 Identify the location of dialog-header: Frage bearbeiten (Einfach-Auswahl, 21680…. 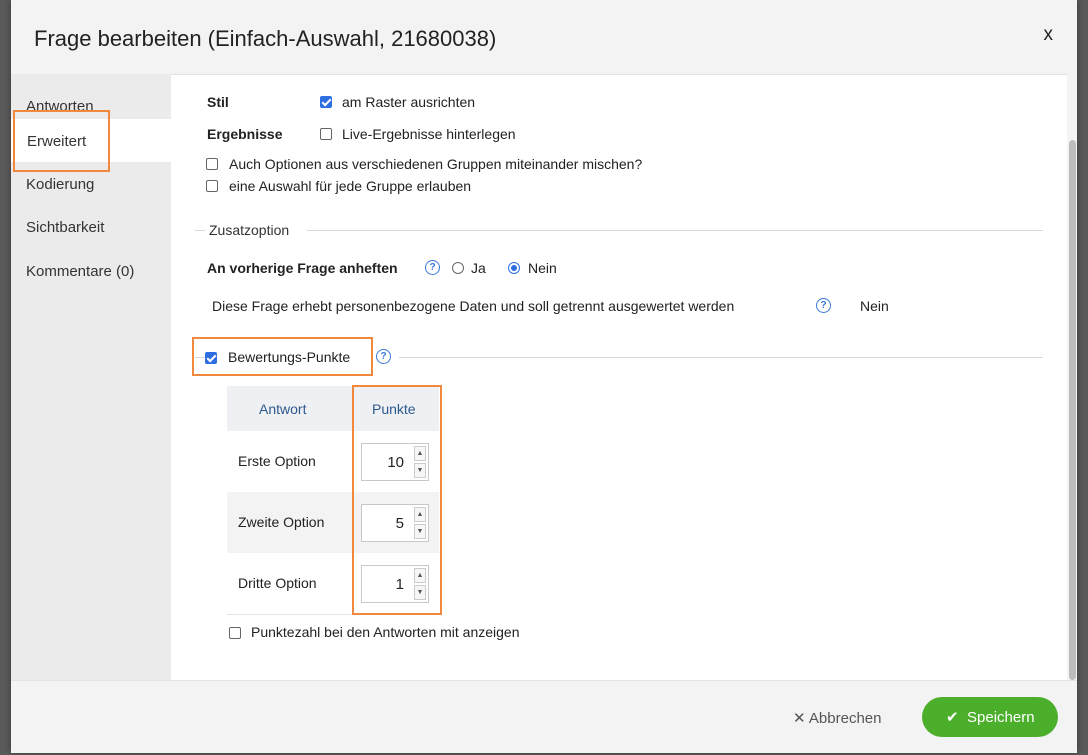
(544, 37).